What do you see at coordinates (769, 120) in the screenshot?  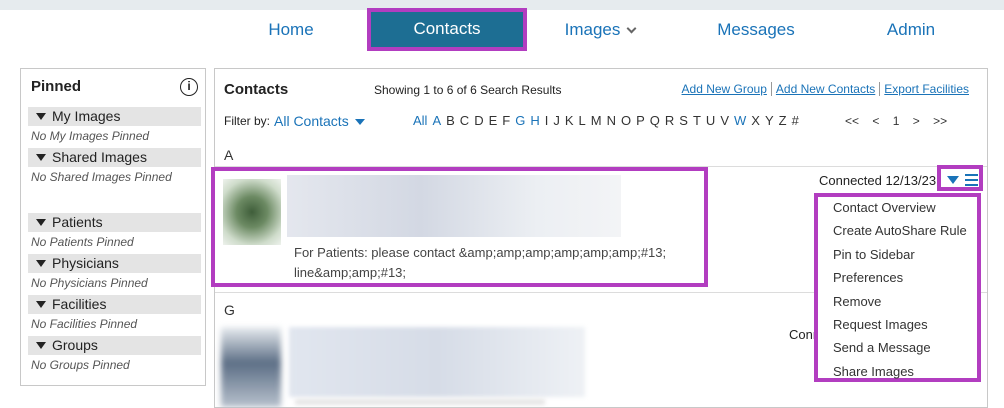 I see `alpha-letter: Y` at bounding box center [769, 120].